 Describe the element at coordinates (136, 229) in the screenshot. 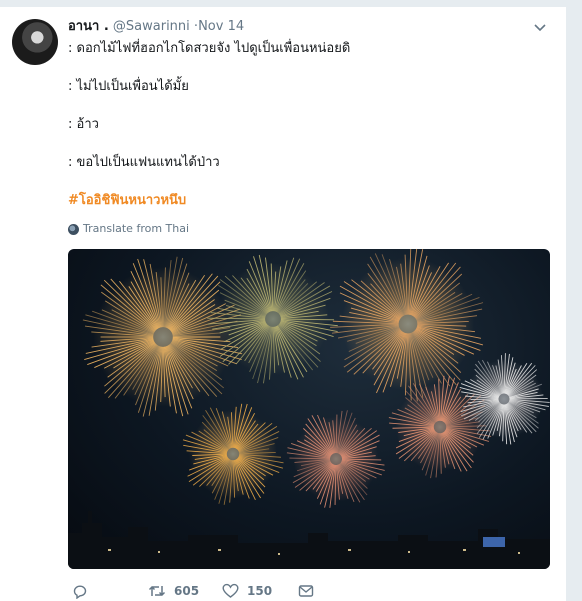

I see `translate-label: Translate from Thai` at that location.